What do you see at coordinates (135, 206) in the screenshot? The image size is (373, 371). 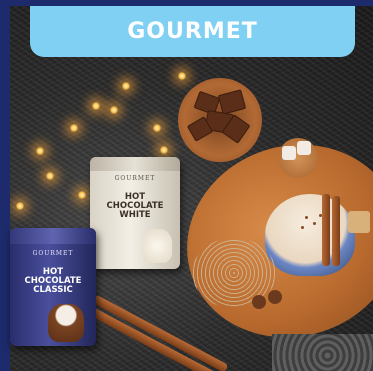 I see `product-name: HOT CHOCOLATE WHITE` at bounding box center [135, 206].